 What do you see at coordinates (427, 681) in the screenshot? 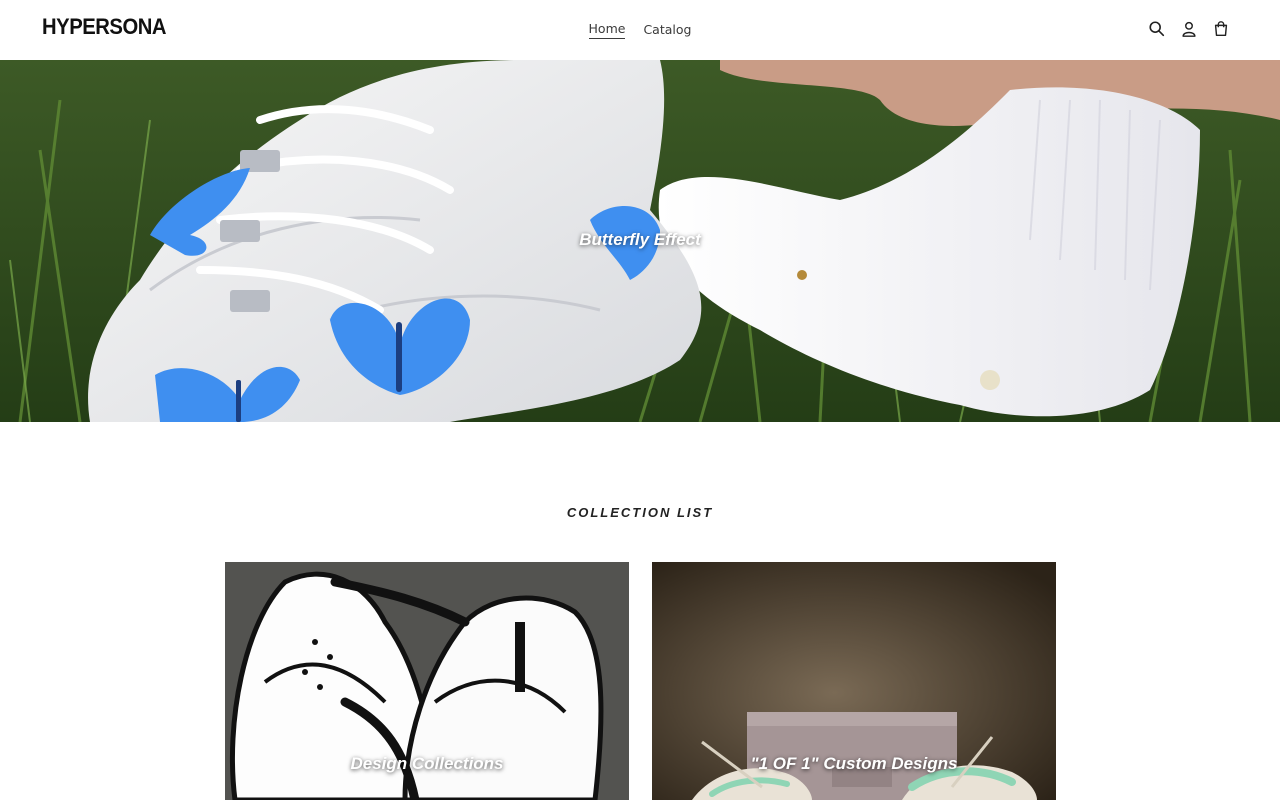
I see `collection-card-design-collections: Design Collections` at bounding box center [427, 681].